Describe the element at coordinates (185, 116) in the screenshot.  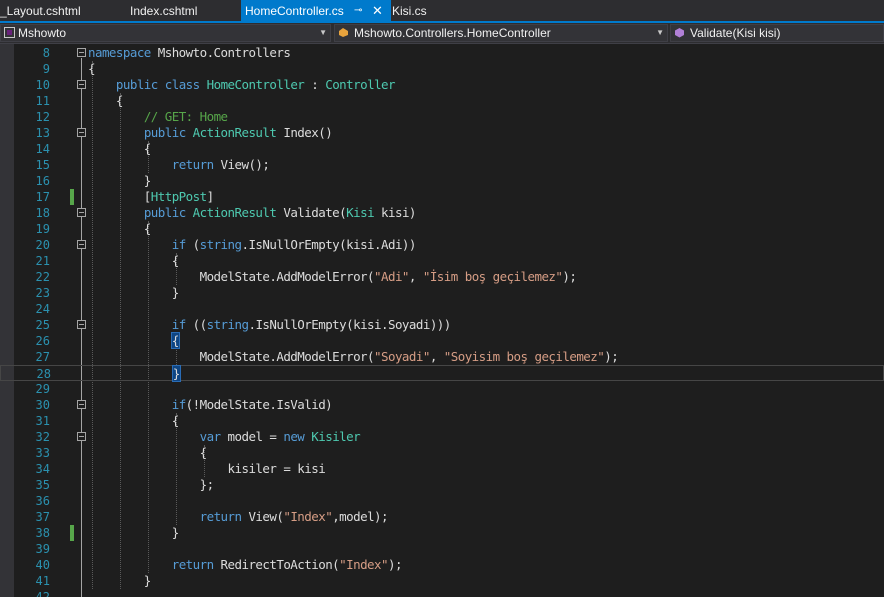
I see `code-text: // GET: Home` at that location.